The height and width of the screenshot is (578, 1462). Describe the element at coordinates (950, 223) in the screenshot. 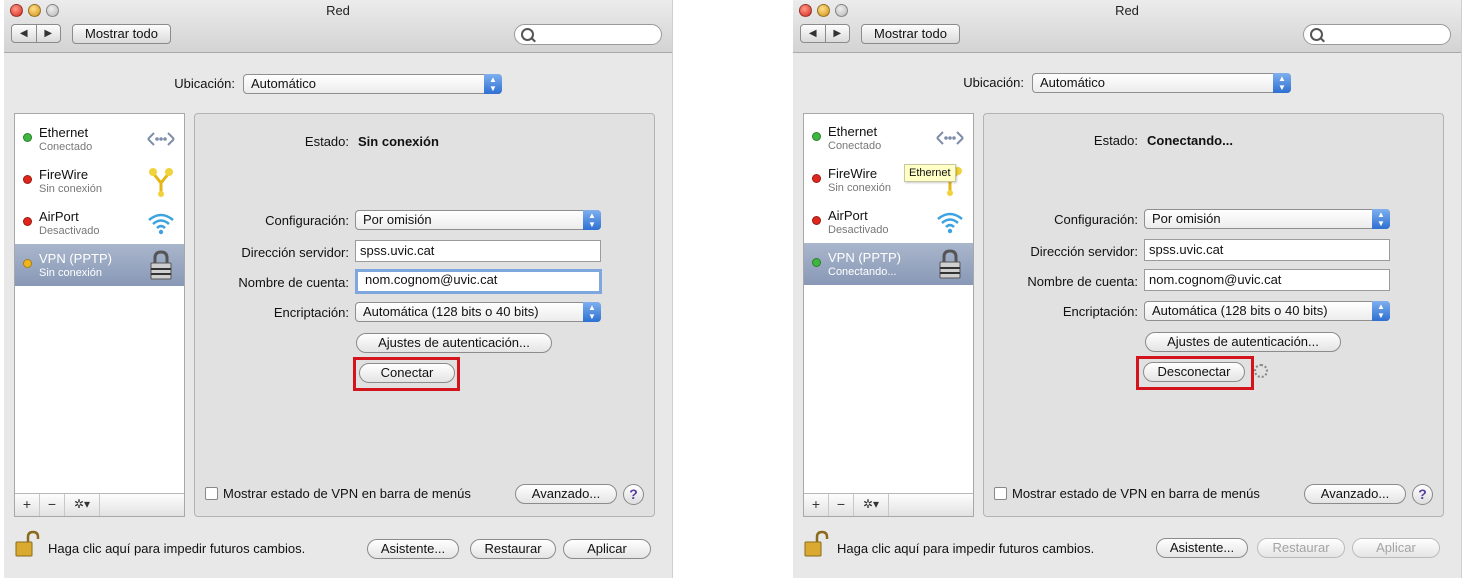

I see `airport-icon` at that location.